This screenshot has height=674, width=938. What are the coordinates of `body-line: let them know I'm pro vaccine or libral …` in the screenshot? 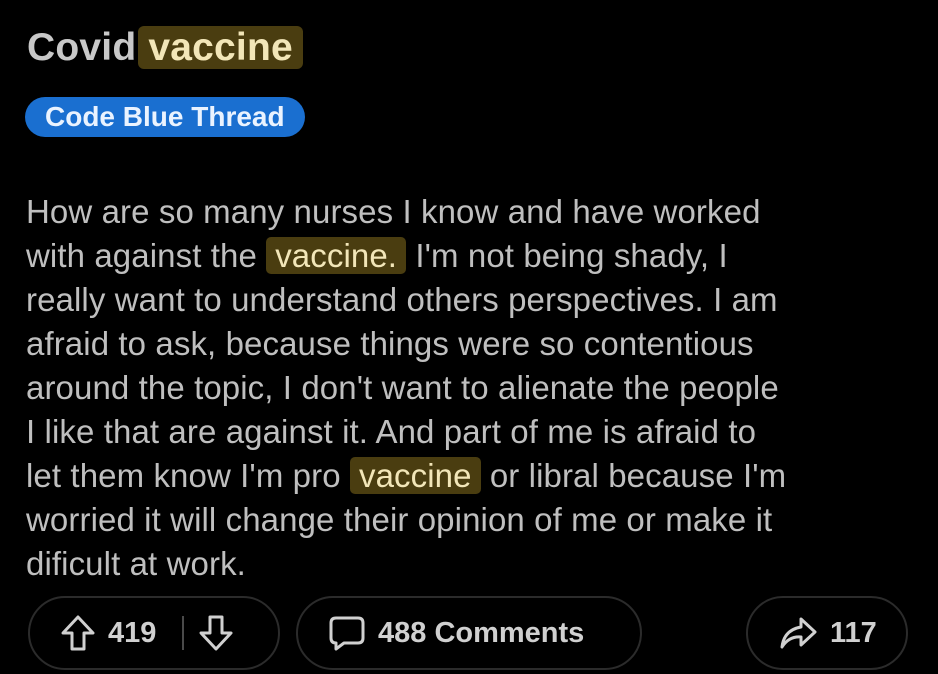 It's located at (406, 475).